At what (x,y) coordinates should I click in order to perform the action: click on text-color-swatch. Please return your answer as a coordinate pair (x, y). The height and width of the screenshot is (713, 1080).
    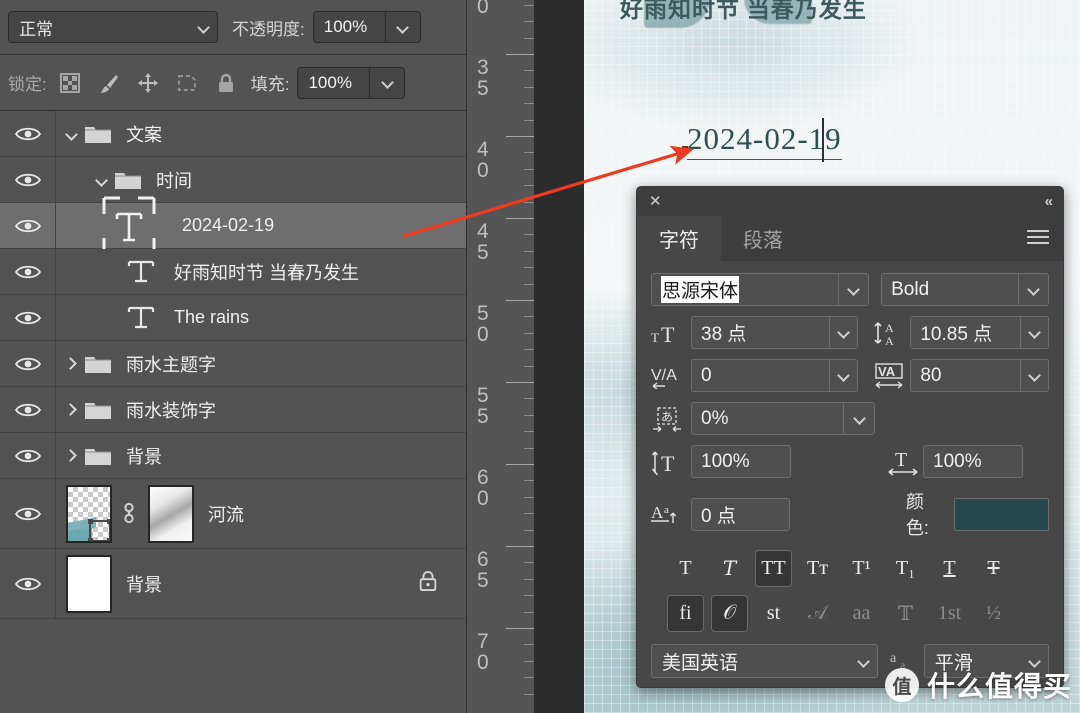
    Looking at the image, I should click on (1001, 514).